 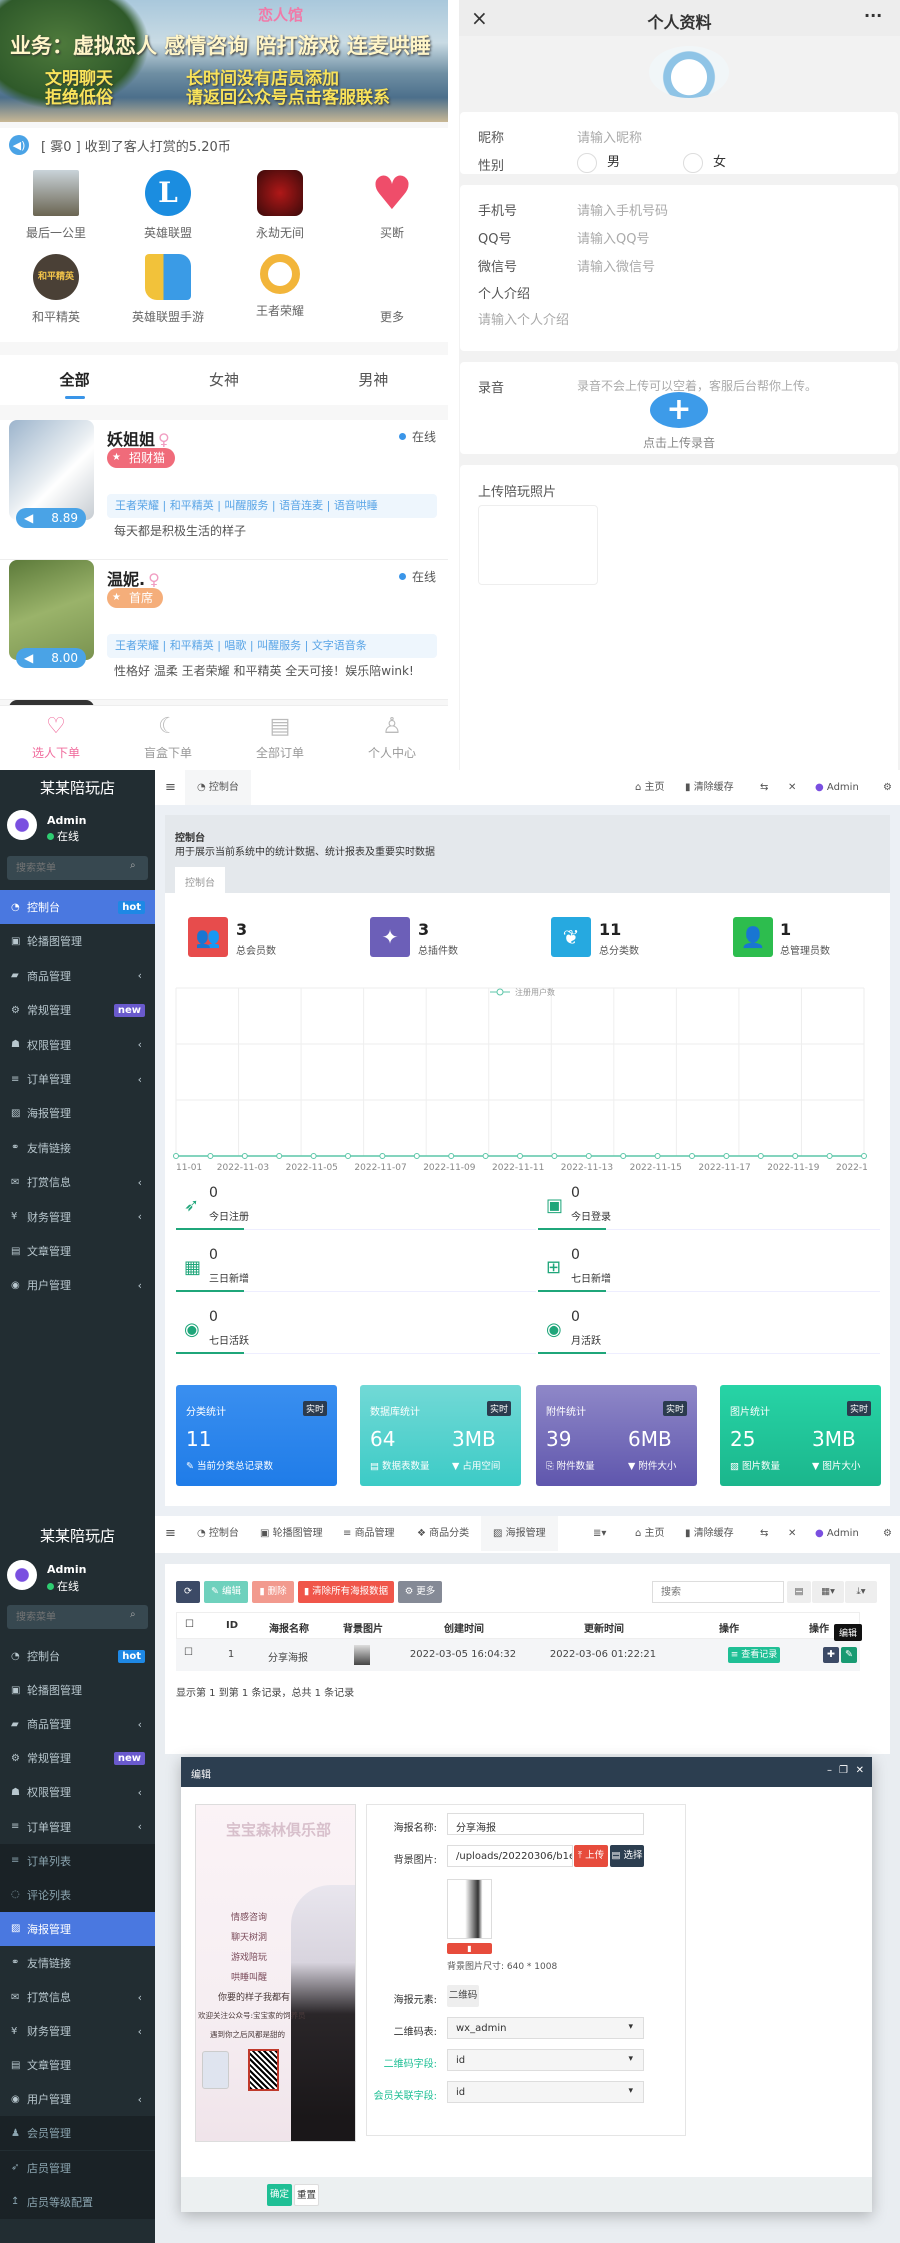 What do you see at coordinates (679, 410) in the screenshot?
I see `upload-record-button: +` at bounding box center [679, 410].